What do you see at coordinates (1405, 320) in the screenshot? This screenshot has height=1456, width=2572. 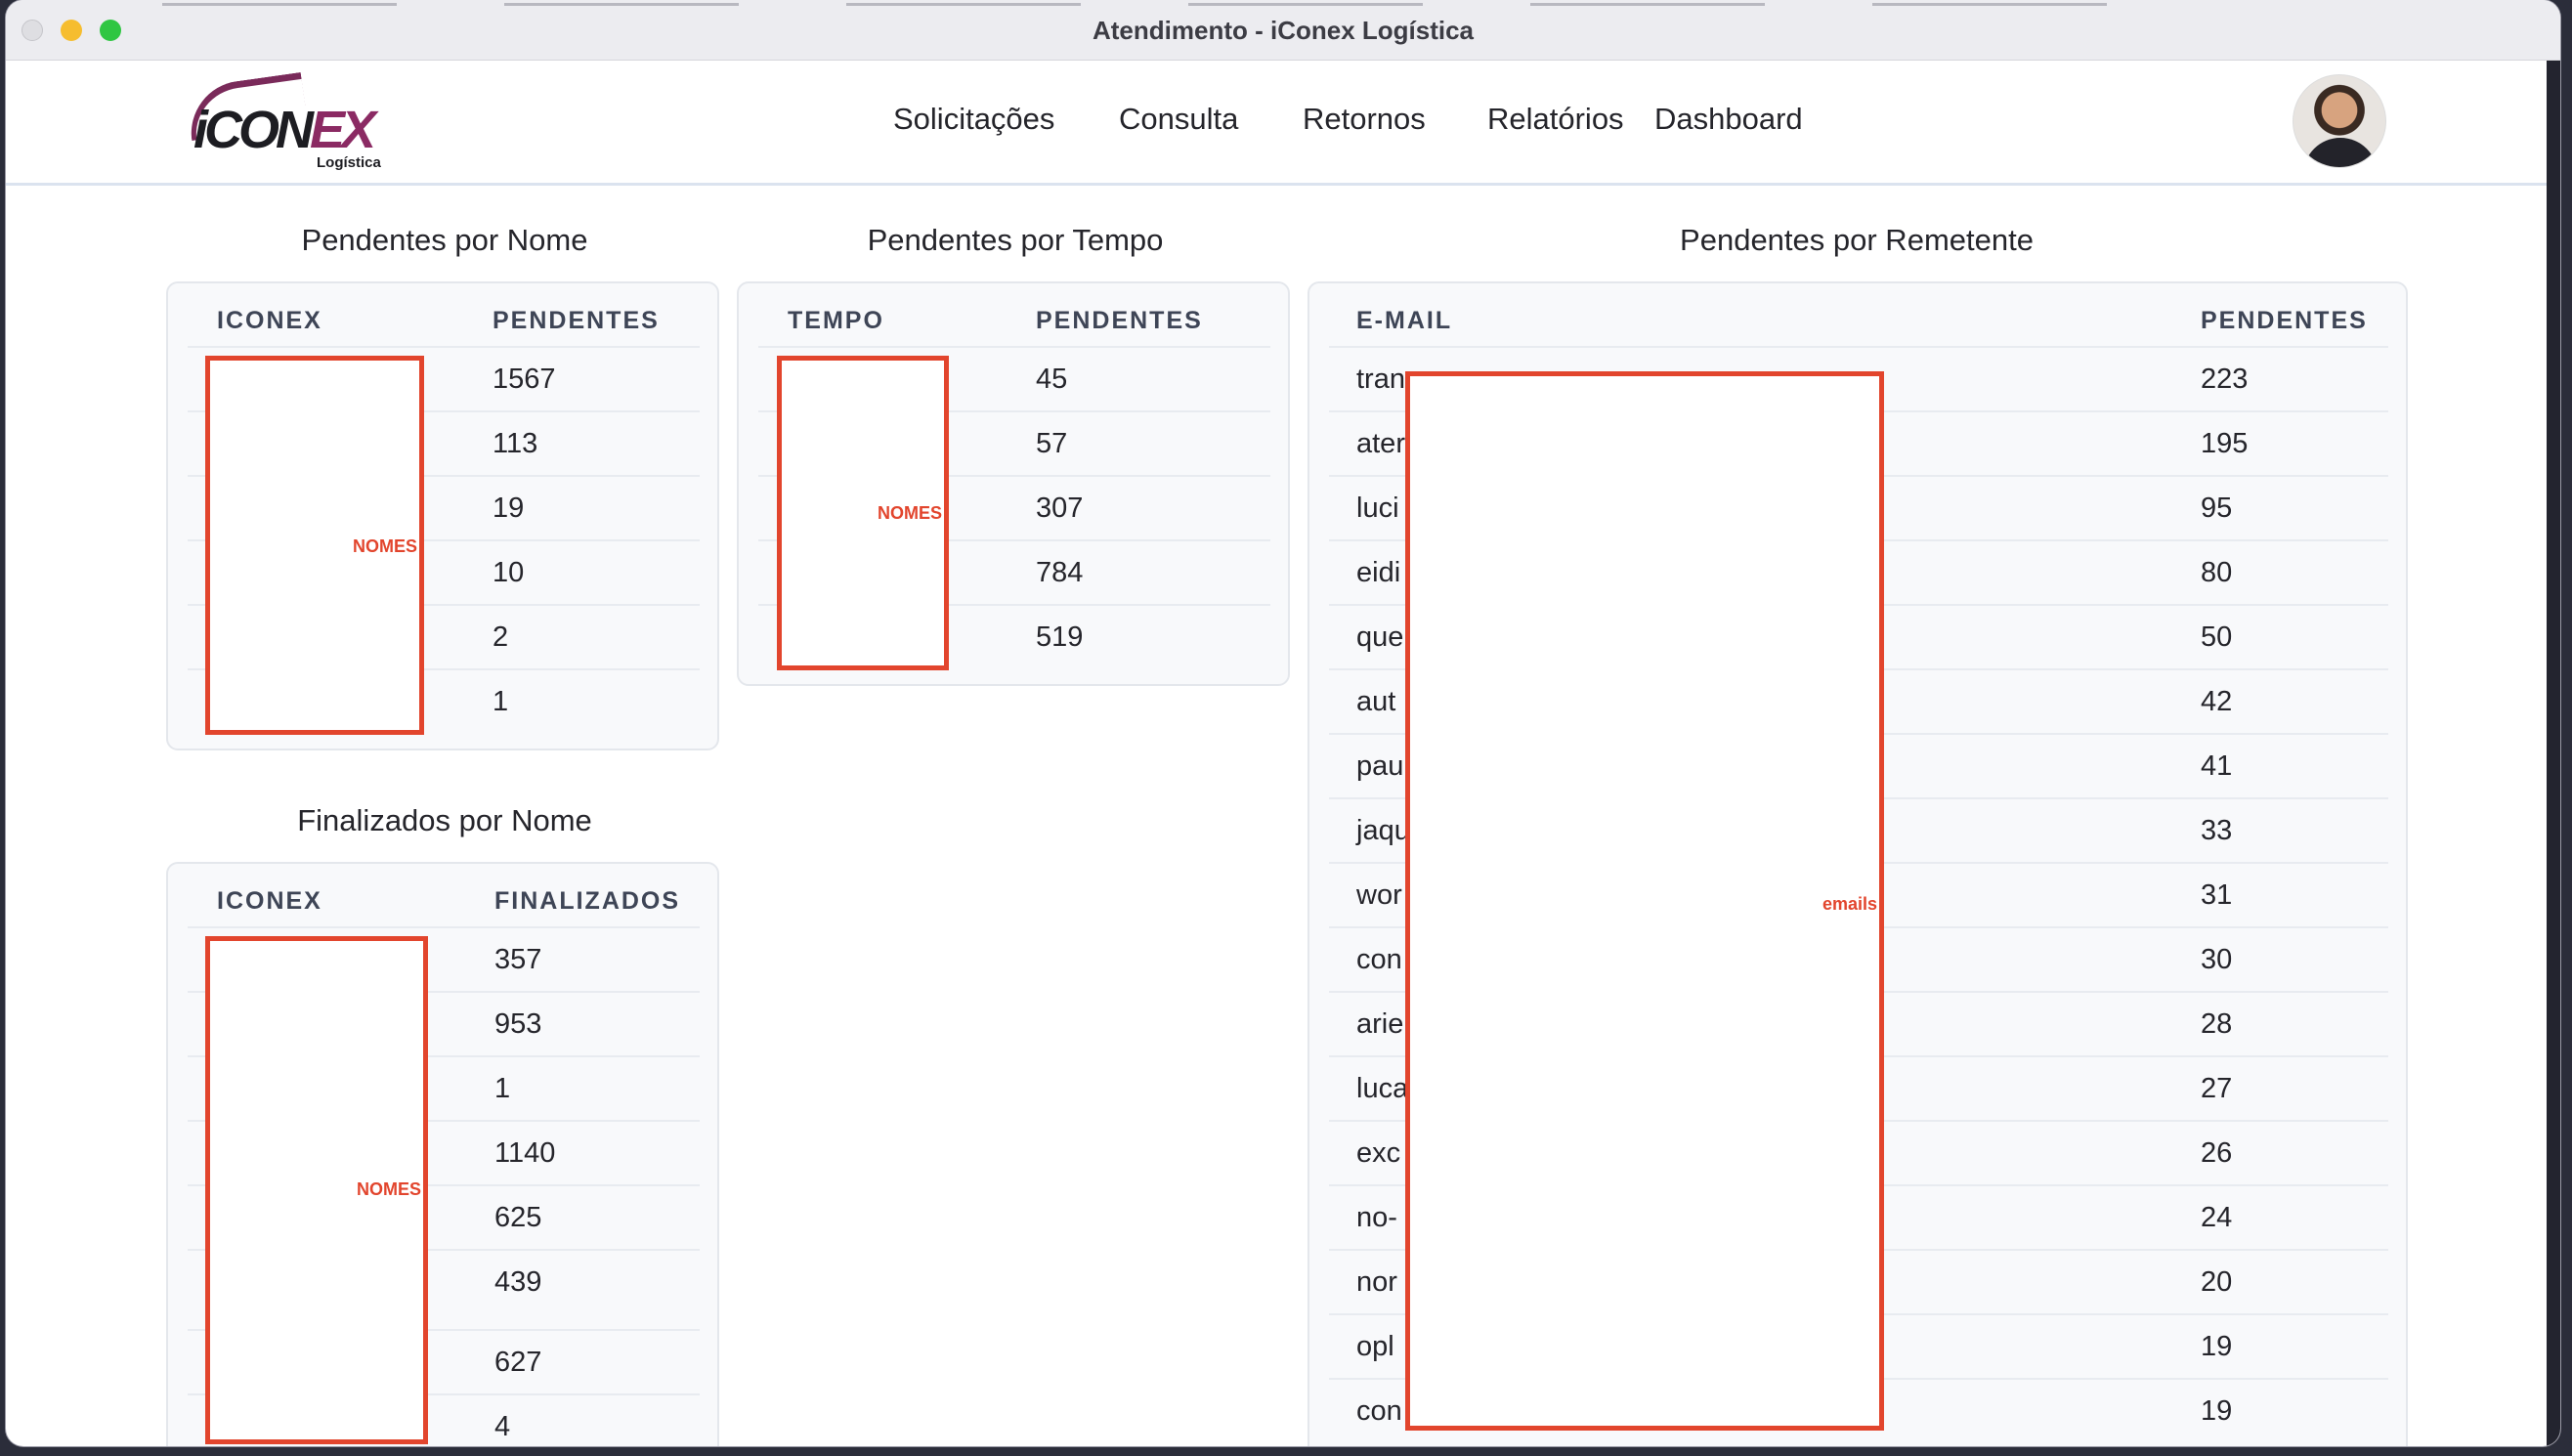 I see `column-header-email: E-MAIL` at bounding box center [1405, 320].